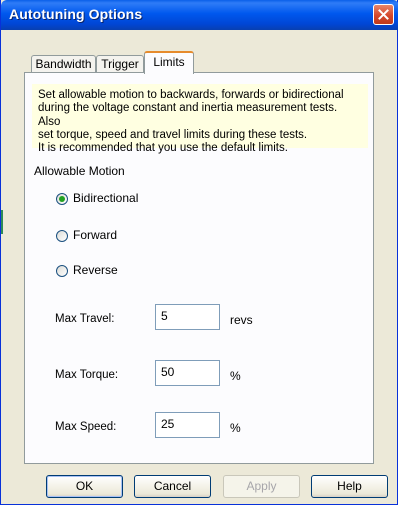  I want to click on radio-selected-dot, so click(62, 199).